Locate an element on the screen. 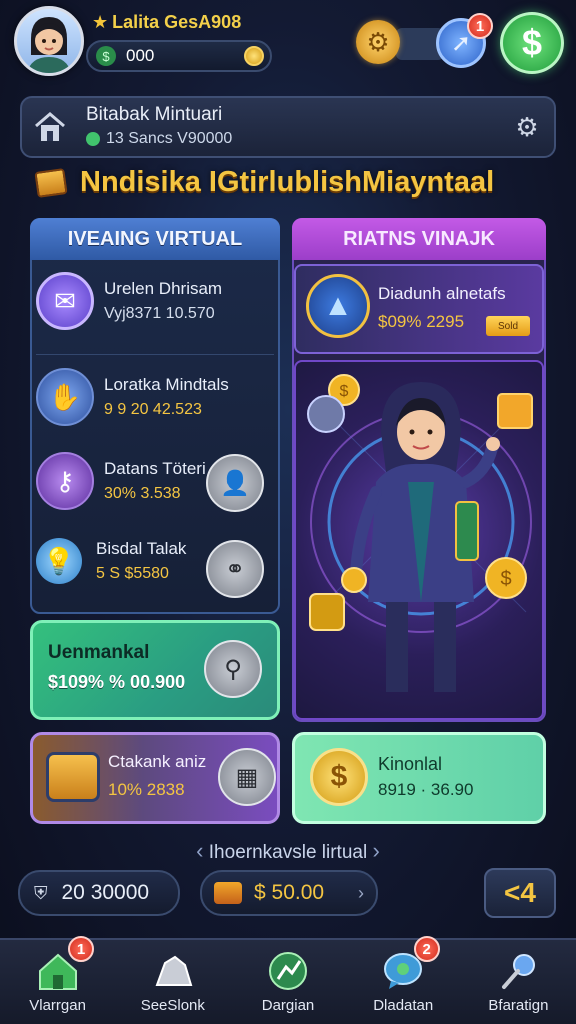  gem-balance: ⛨ 20 30000 is located at coordinates (99, 893).